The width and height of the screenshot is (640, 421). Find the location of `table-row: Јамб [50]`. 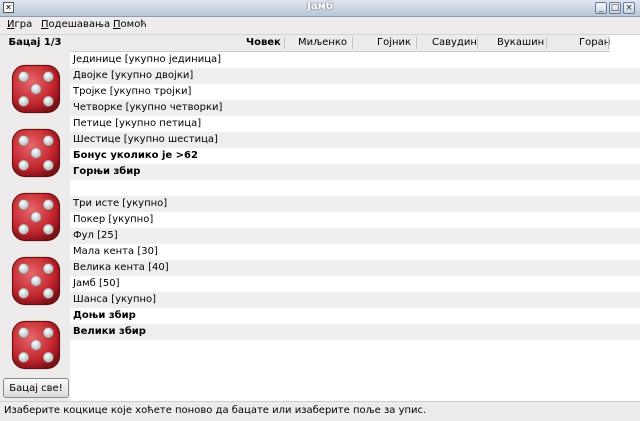

table-row: Јамб [50] is located at coordinates (355, 284).